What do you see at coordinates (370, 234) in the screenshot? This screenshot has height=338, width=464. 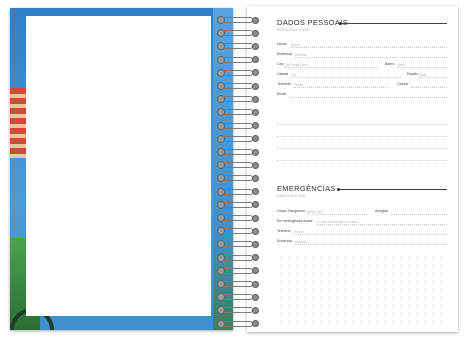 I see `field-input-telefone-emergencia` at bounding box center [370, 234].